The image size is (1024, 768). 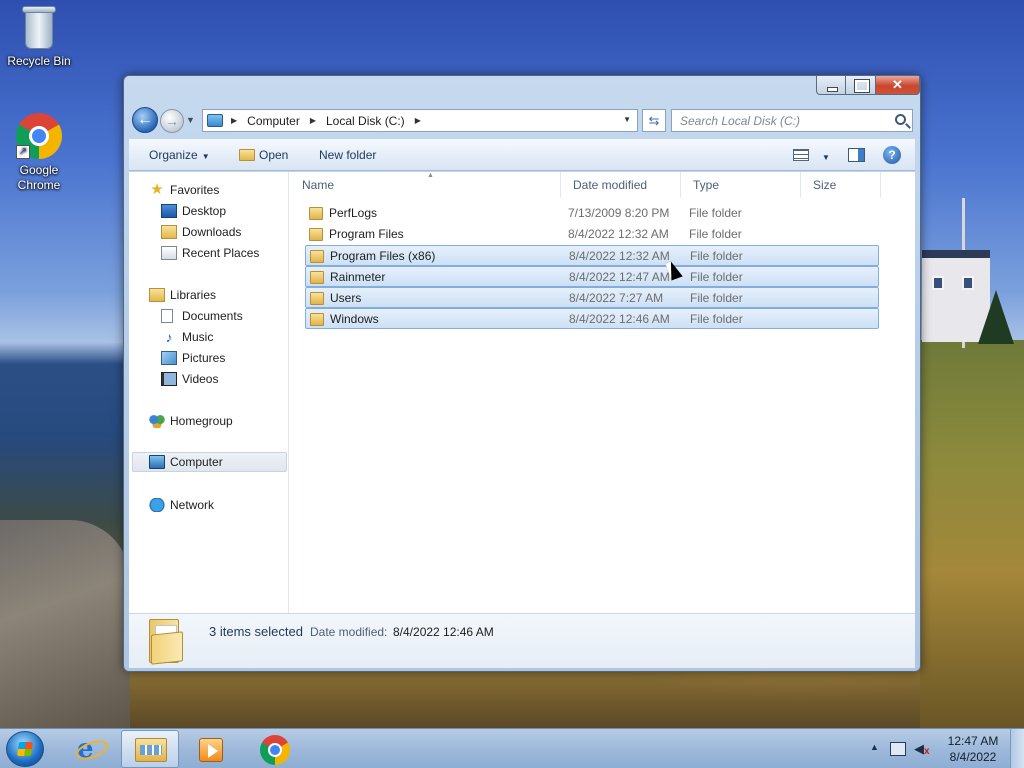 I want to click on file-name: Users, so click(x=346, y=298).